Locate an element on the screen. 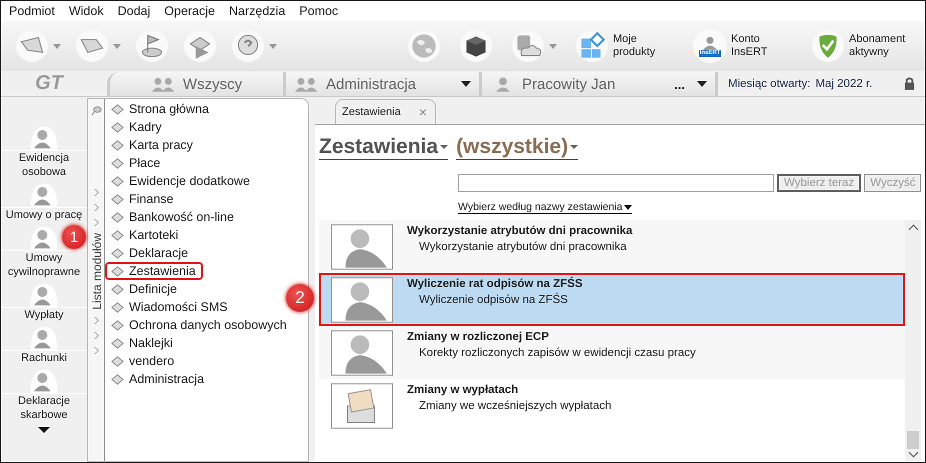 The height and width of the screenshot is (463, 926). sidebar-item: Deklaracje skarbowe is located at coordinates (44, 407).